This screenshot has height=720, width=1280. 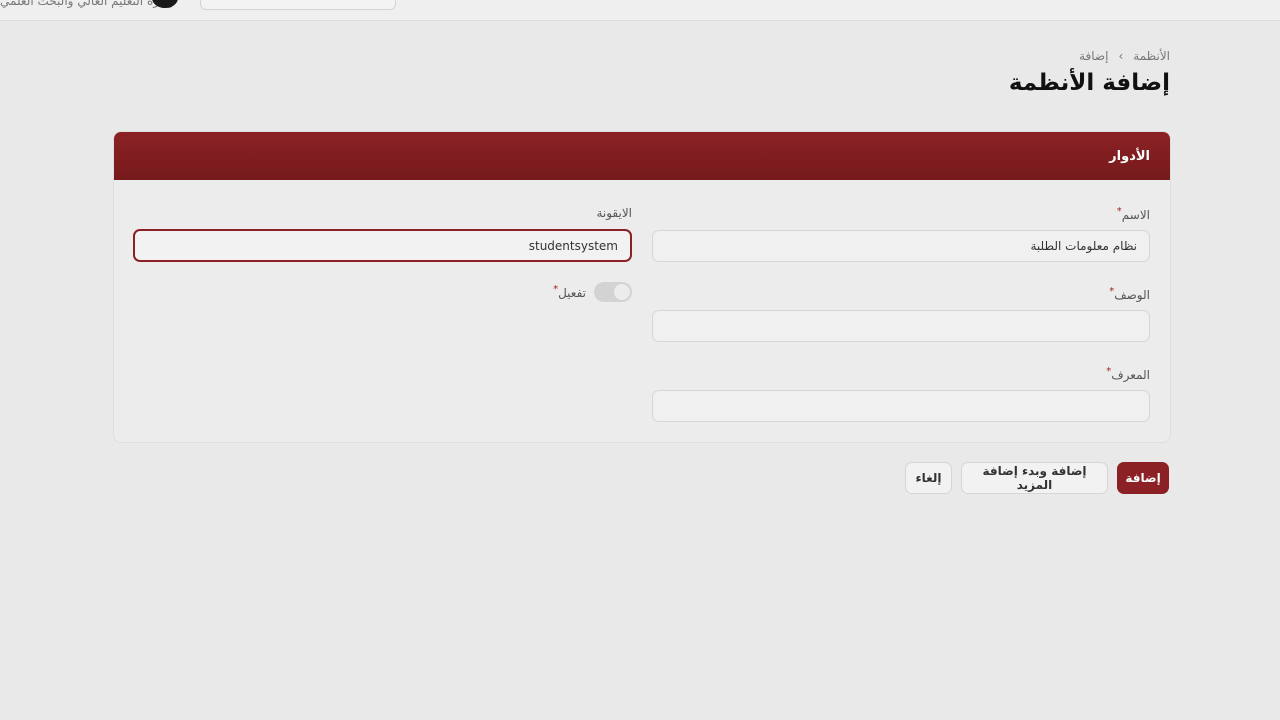 I want to click on identifier-input, so click(x=901, y=406).